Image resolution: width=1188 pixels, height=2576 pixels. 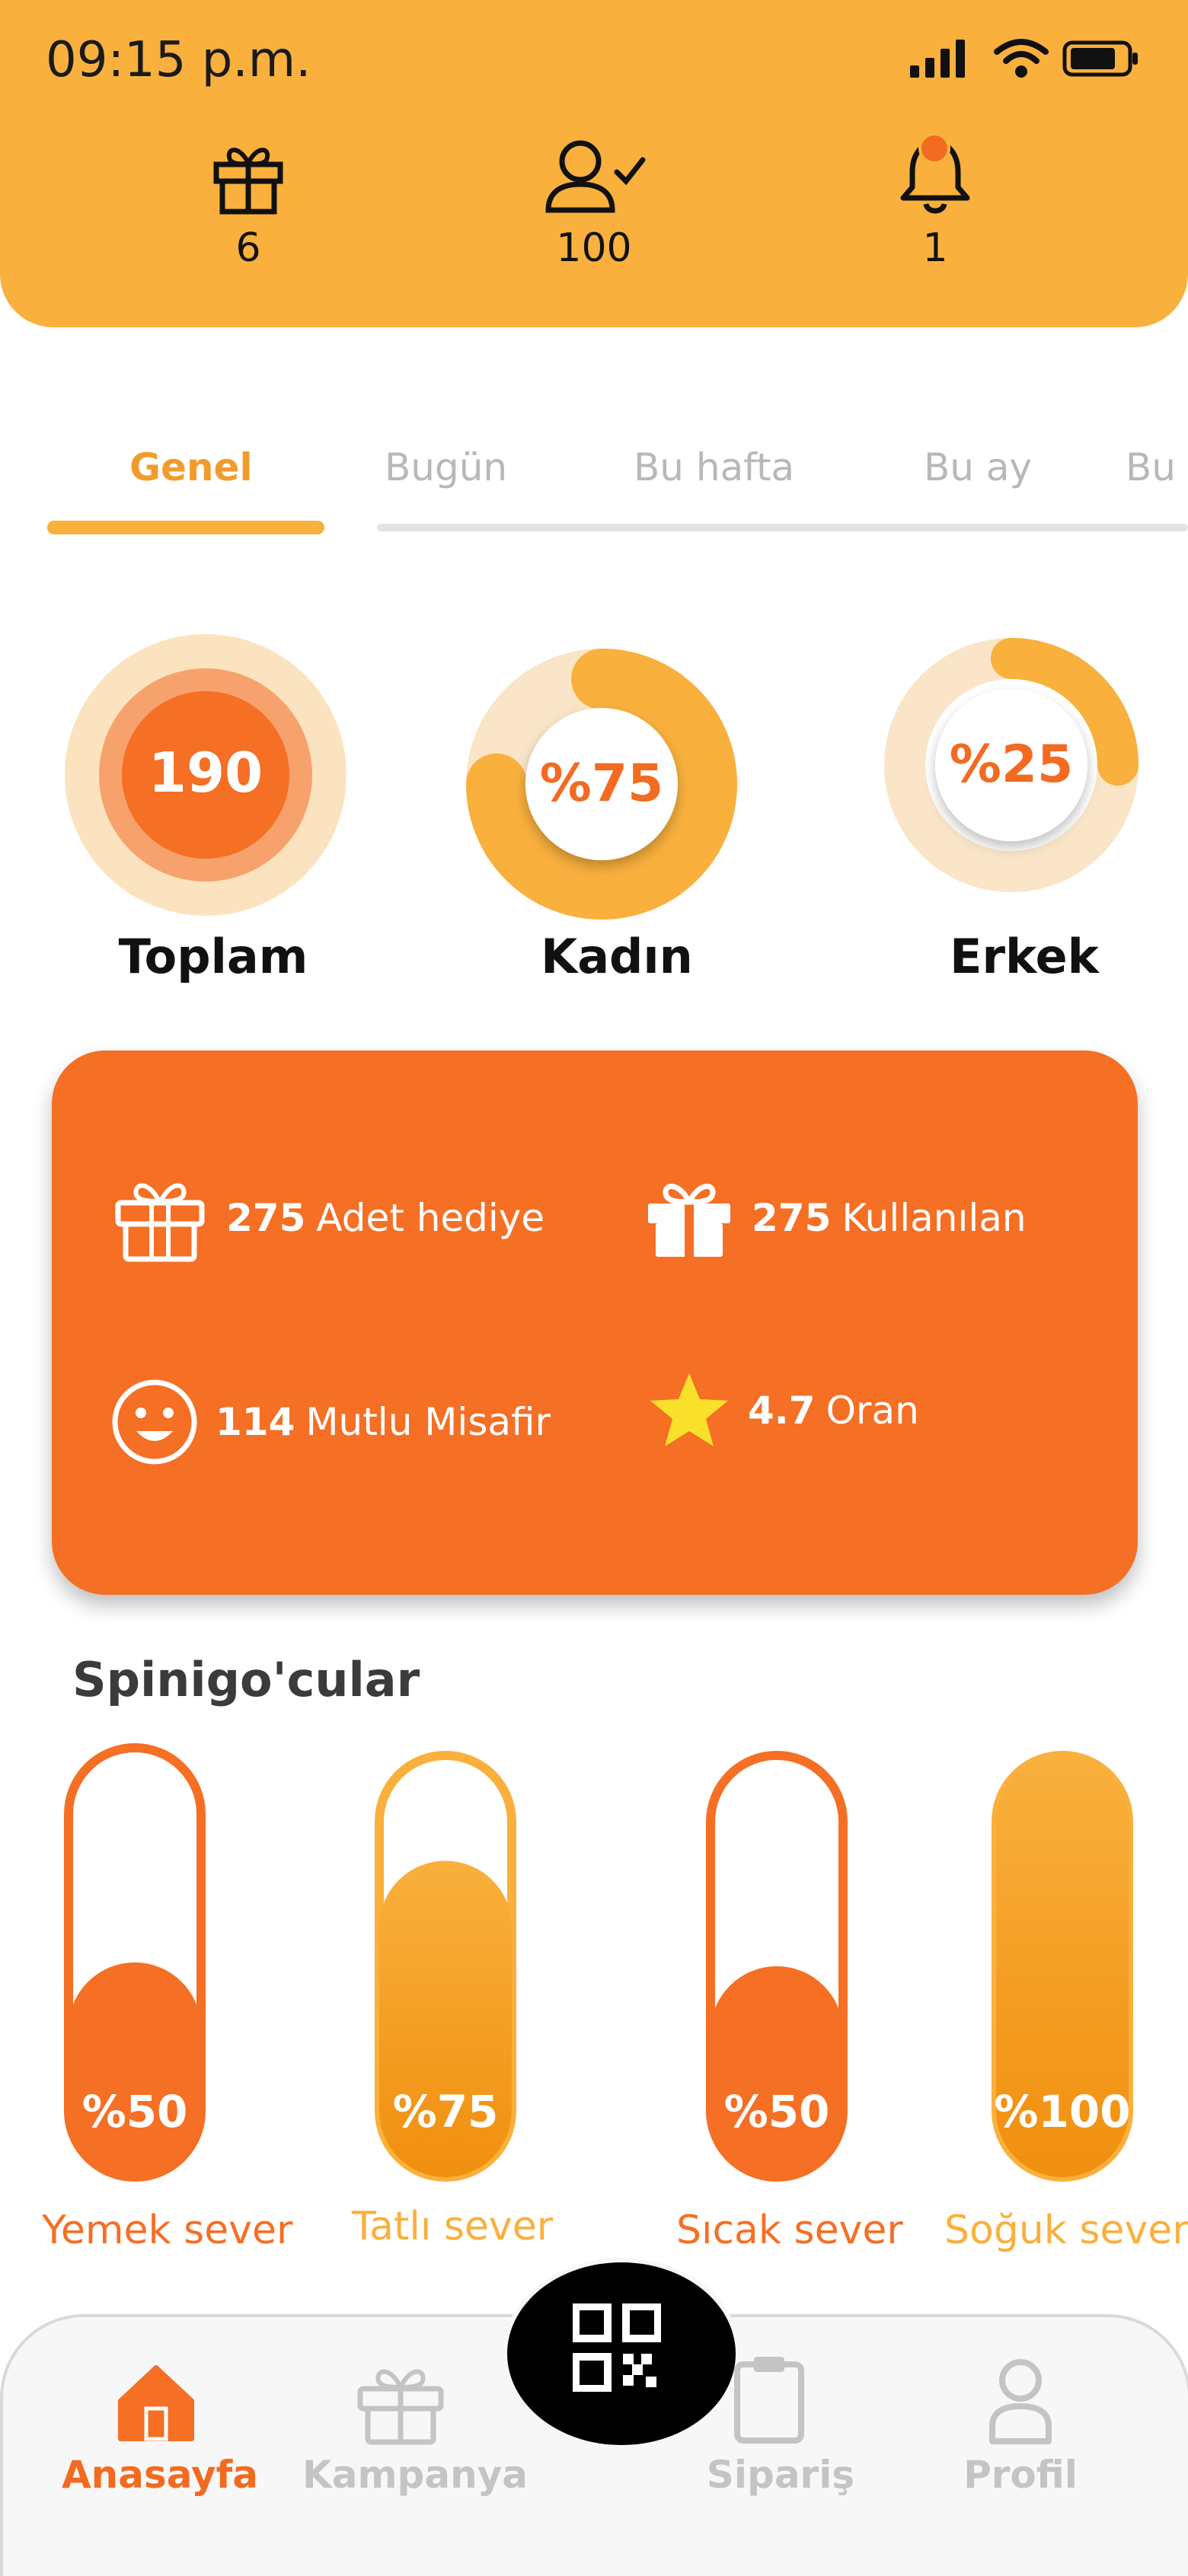 I want to click on tab-genel: Genel, so click(x=191, y=467).